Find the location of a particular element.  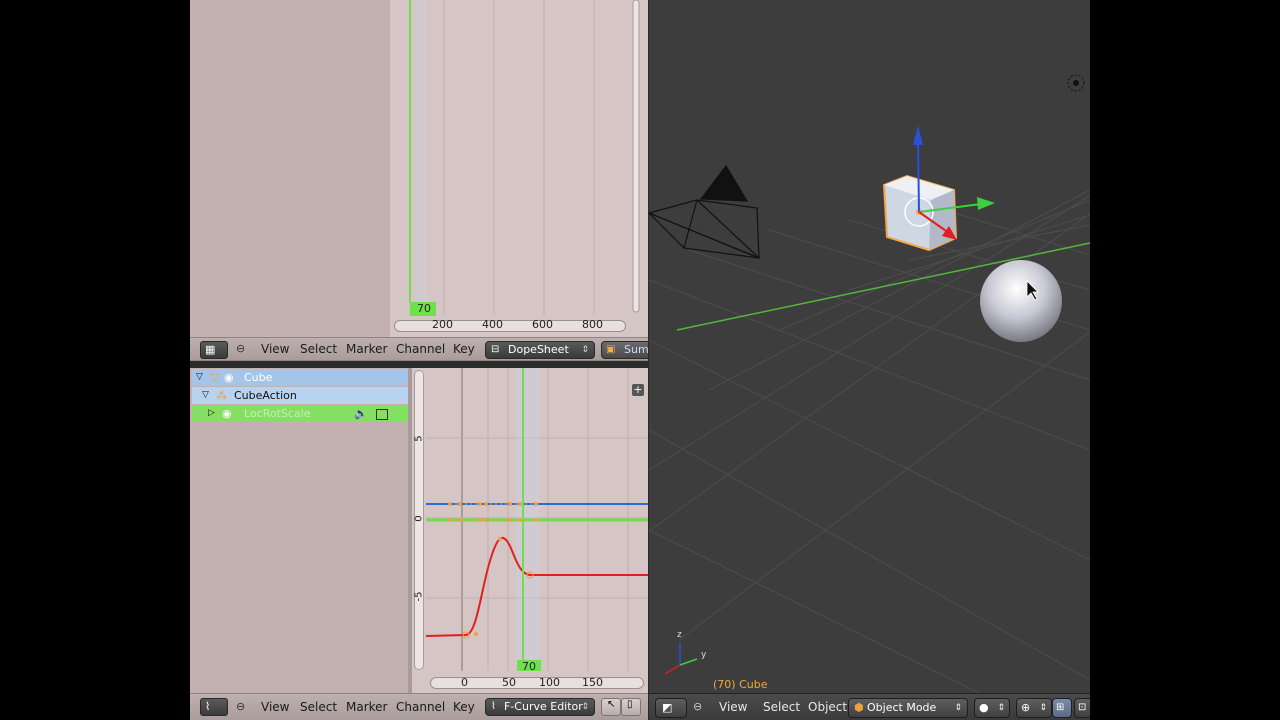

orientation-icon: ⊡ is located at coordinates (1082, 707).